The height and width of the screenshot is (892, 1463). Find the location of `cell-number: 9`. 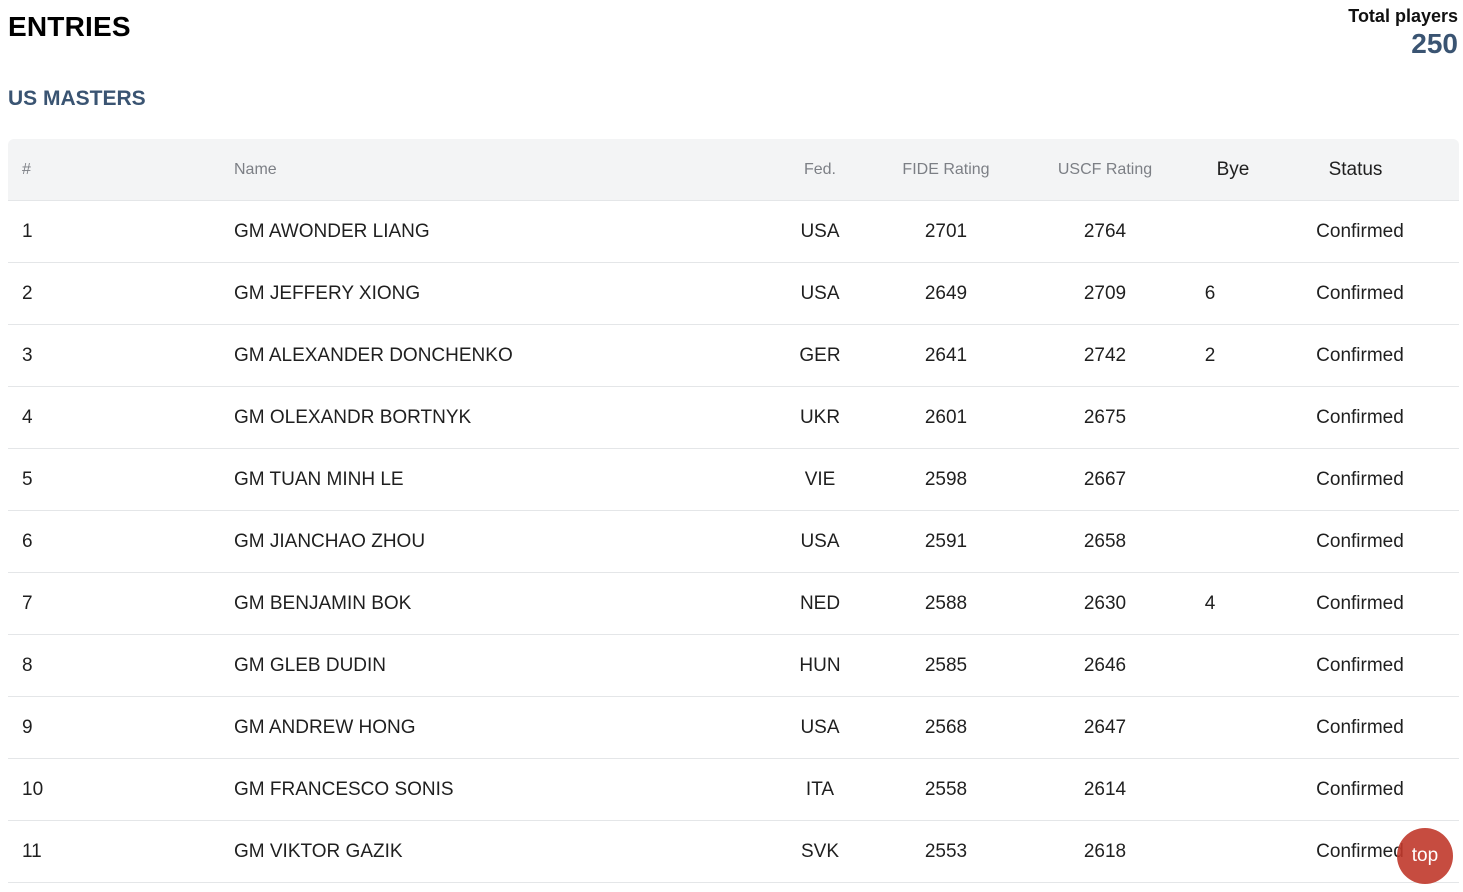

cell-number: 9 is located at coordinates (27, 727).